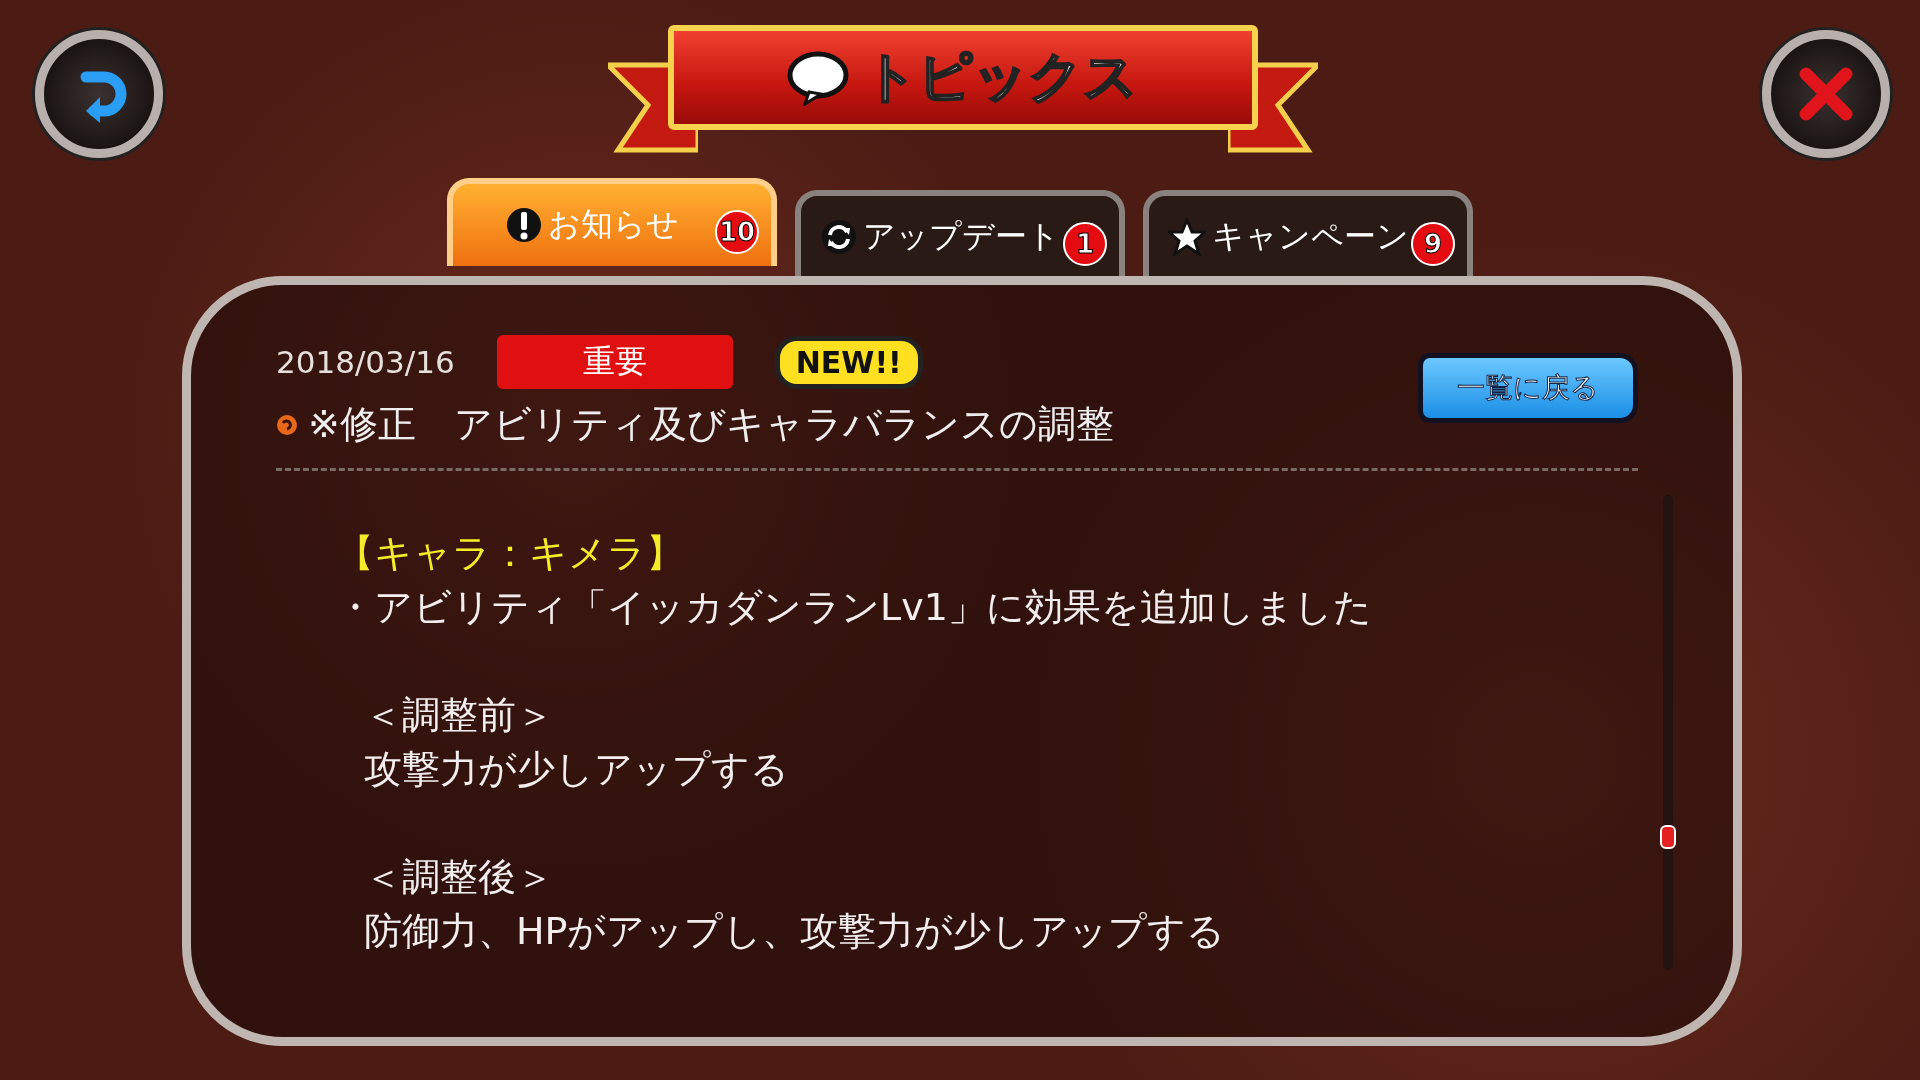 This screenshot has height=1080, width=1920. I want to click on speech-bubble-icon, so click(818, 77).